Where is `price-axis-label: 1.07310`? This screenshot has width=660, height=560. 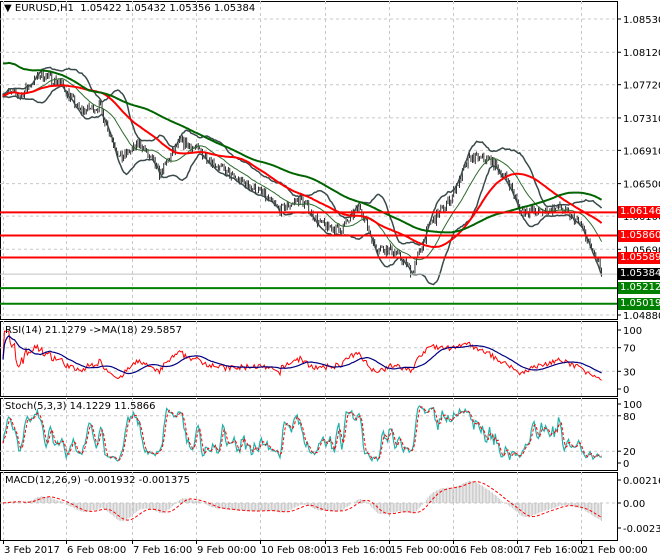
price-axis-label: 1.07310 is located at coordinates (641, 119).